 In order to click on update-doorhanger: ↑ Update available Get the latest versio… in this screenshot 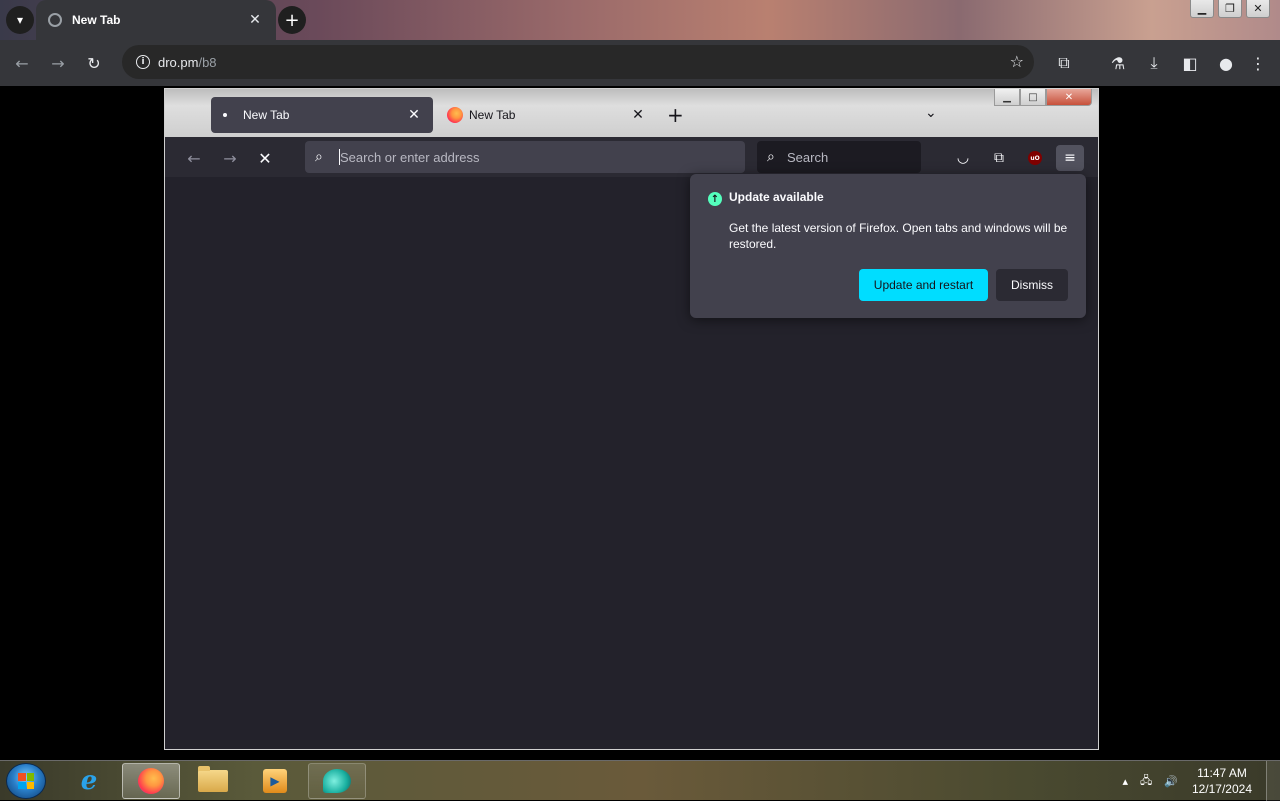, I will do `click(888, 246)`.